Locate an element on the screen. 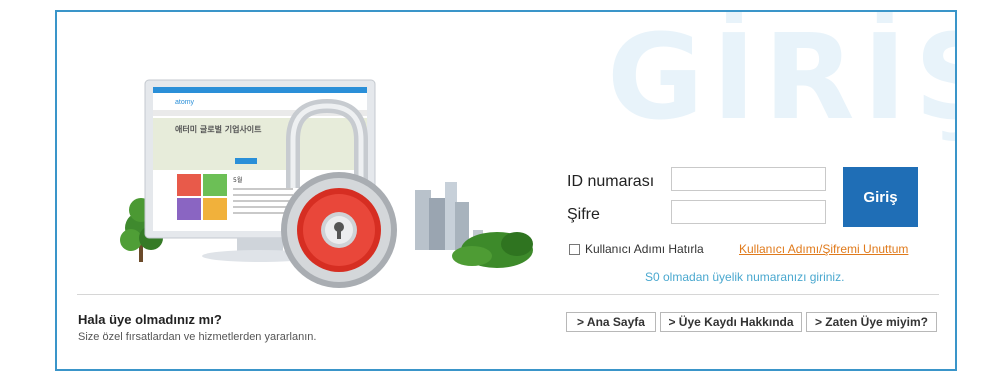  password-label: Şifre is located at coordinates (583, 214).